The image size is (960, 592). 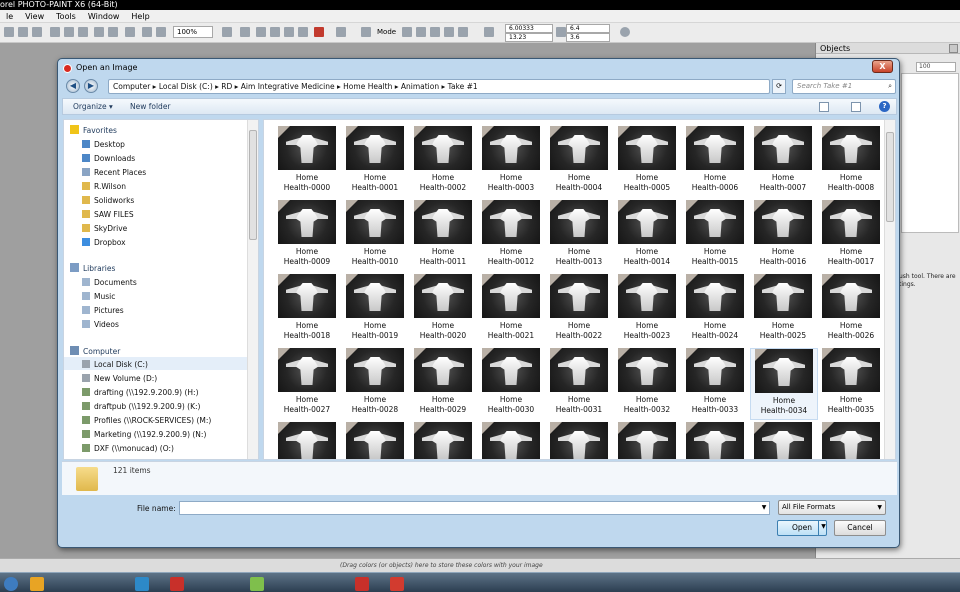 What do you see at coordinates (844, 86) in the screenshot?
I see `search-input: Search Take #1 ⌕` at bounding box center [844, 86].